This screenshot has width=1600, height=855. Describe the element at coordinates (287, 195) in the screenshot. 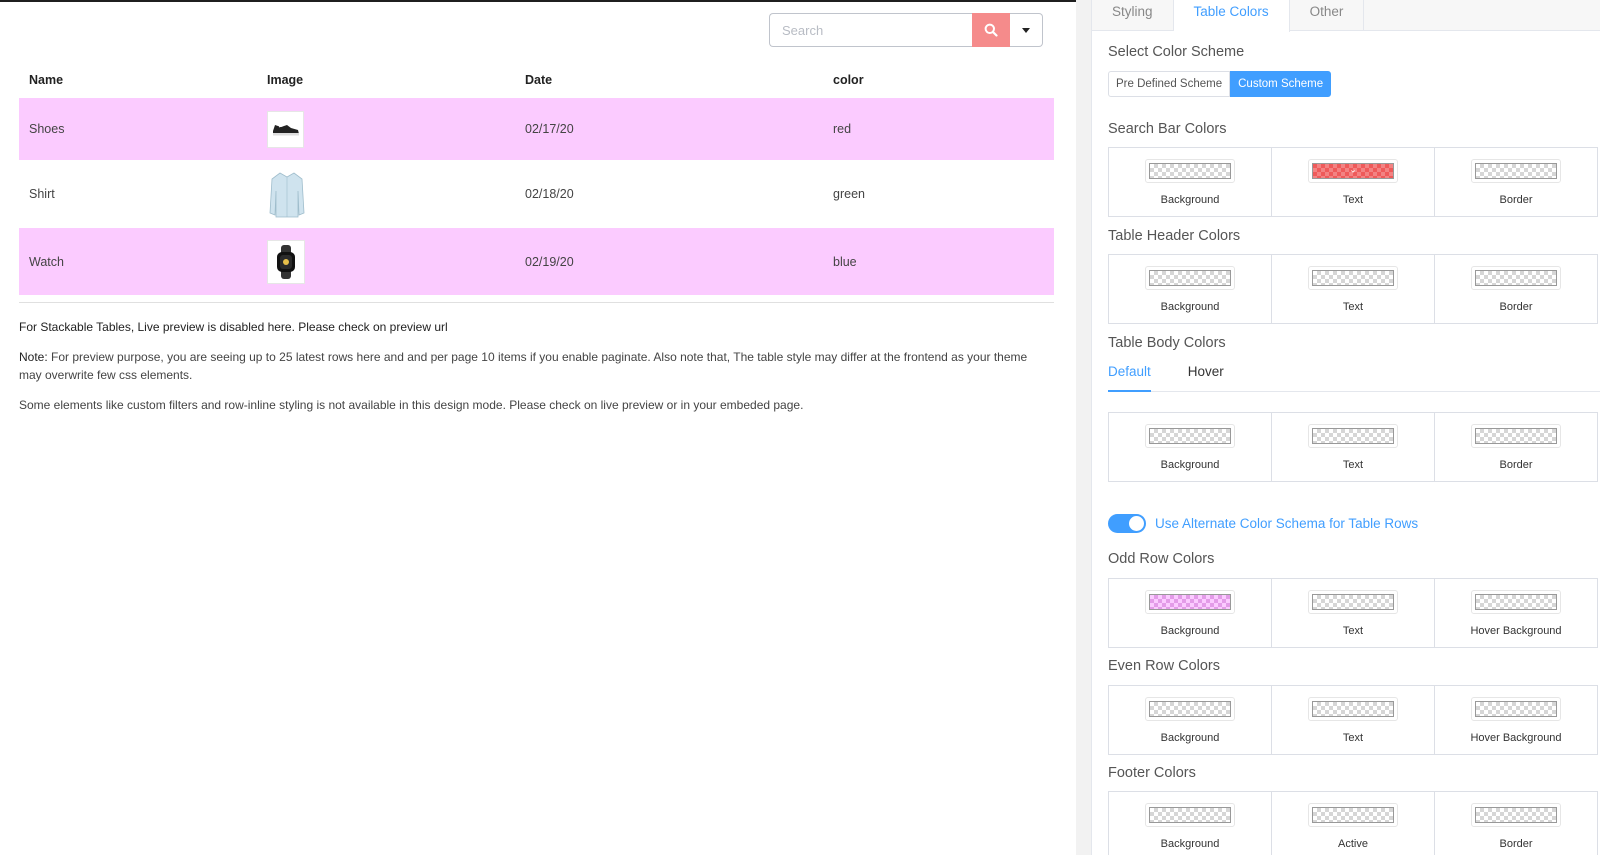

I see `shirt-icon` at that location.